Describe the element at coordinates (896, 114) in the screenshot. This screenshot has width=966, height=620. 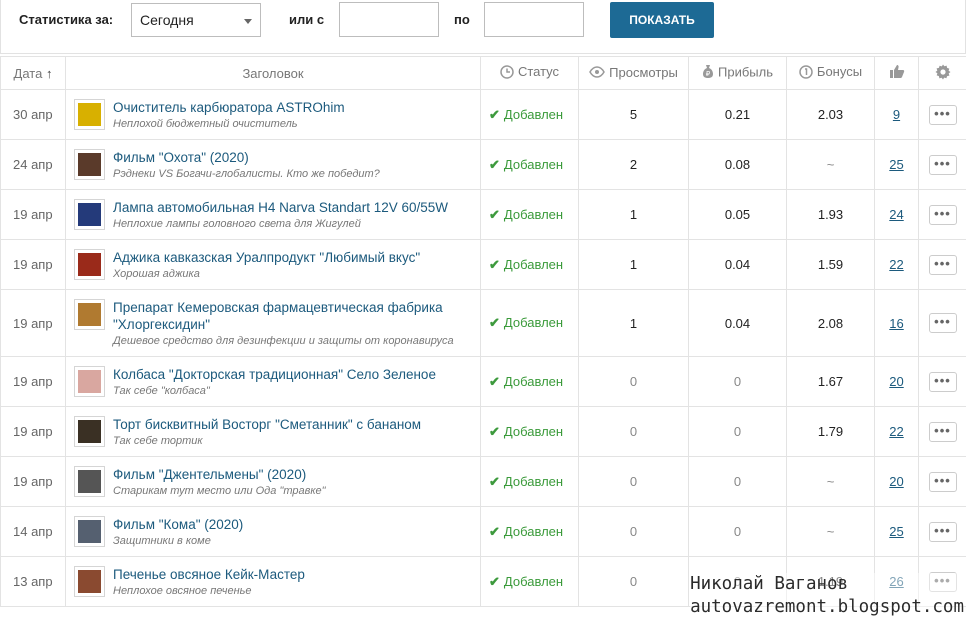
I see `likes-link: 9` at that location.